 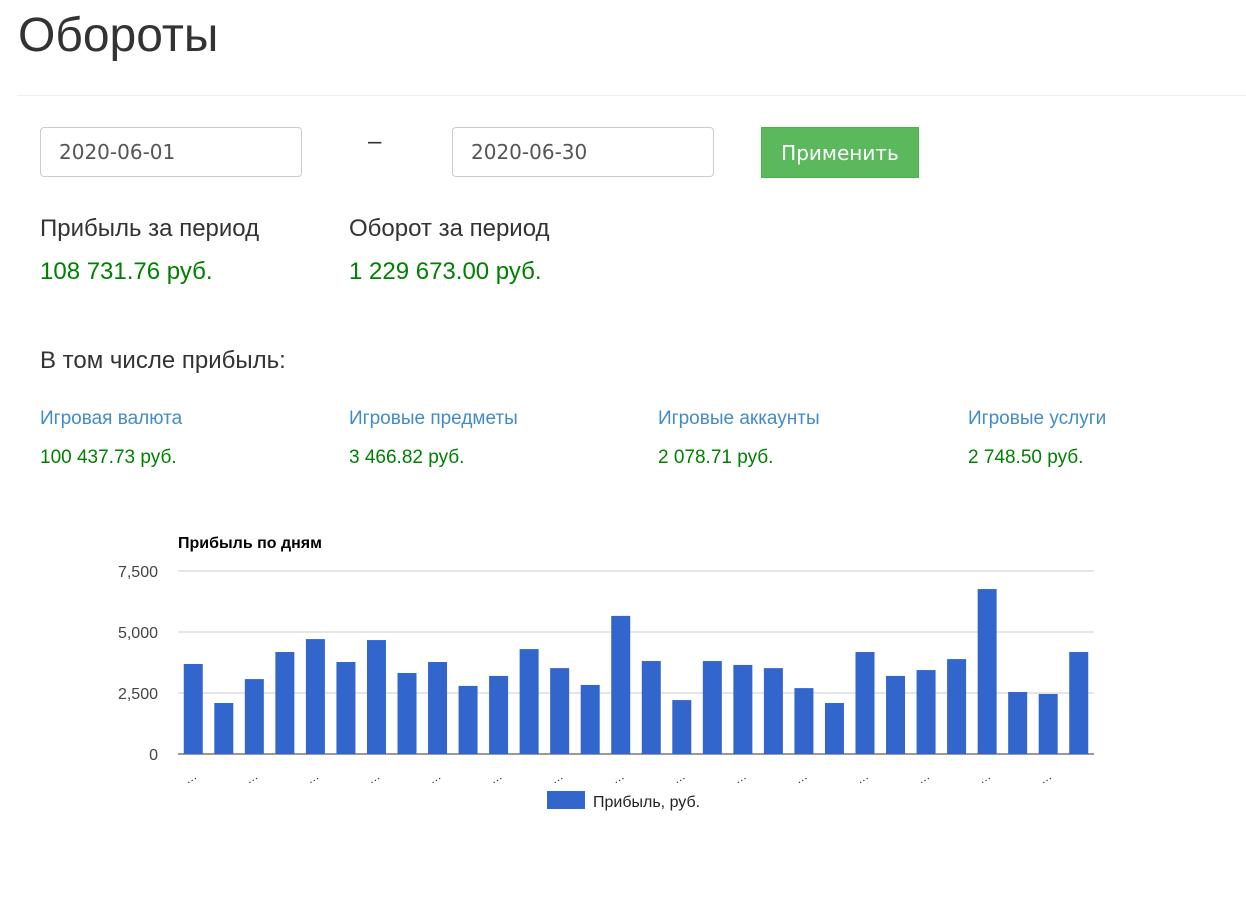 I want to click on legend-swatch, so click(x=566, y=800).